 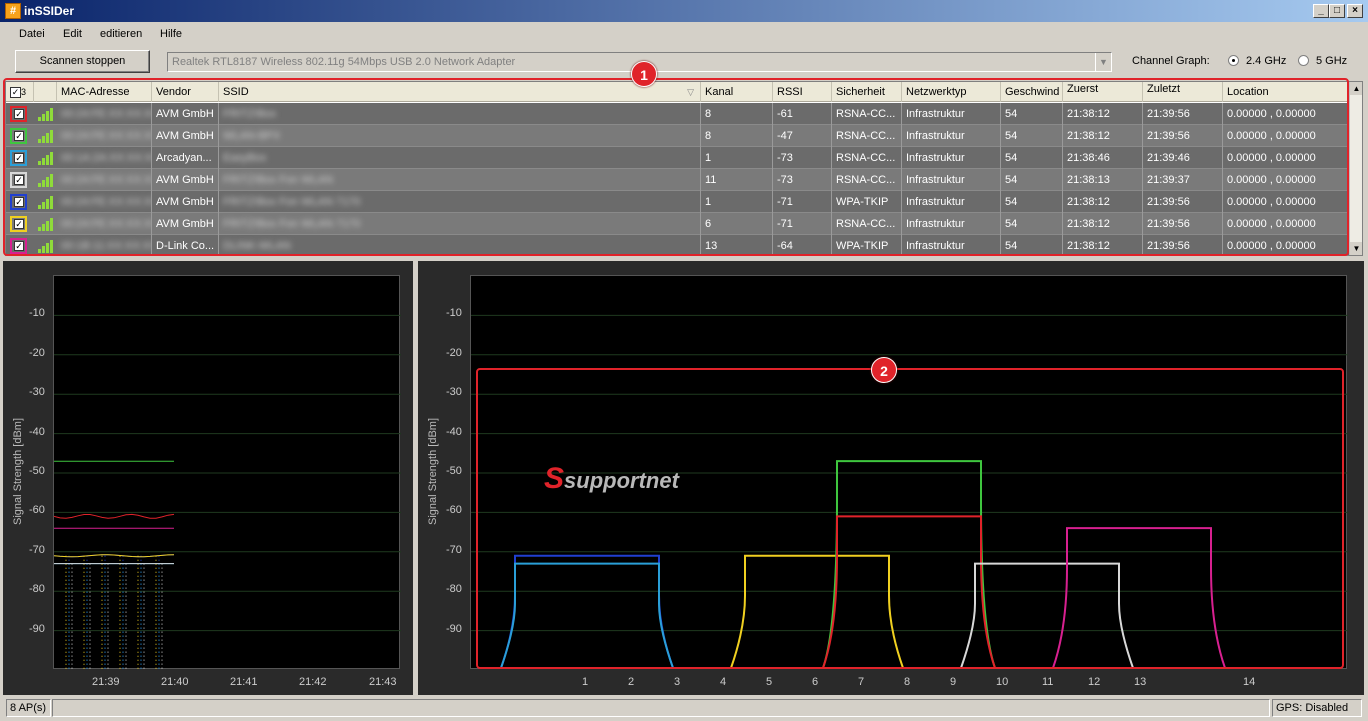 I want to click on annotation-badge-2: 2, so click(x=884, y=370).